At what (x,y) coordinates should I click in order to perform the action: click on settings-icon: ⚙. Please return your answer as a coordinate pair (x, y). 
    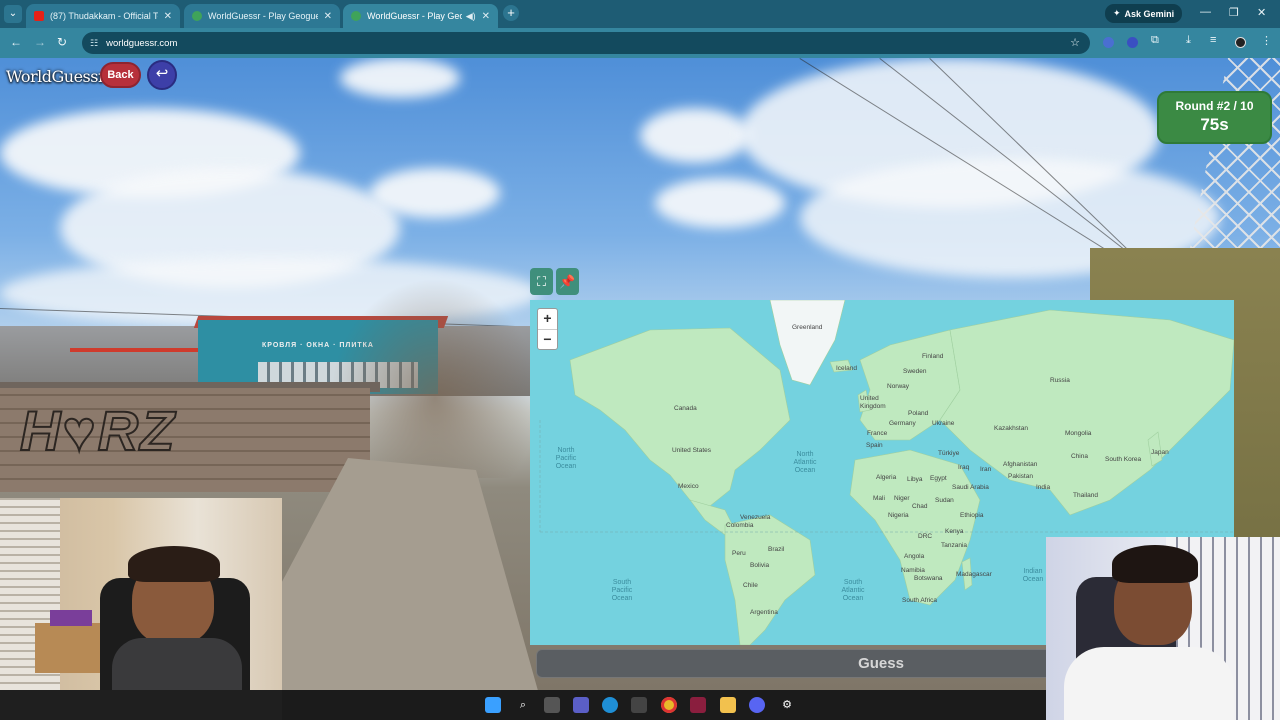
    Looking at the image, I should click on (787, 705).